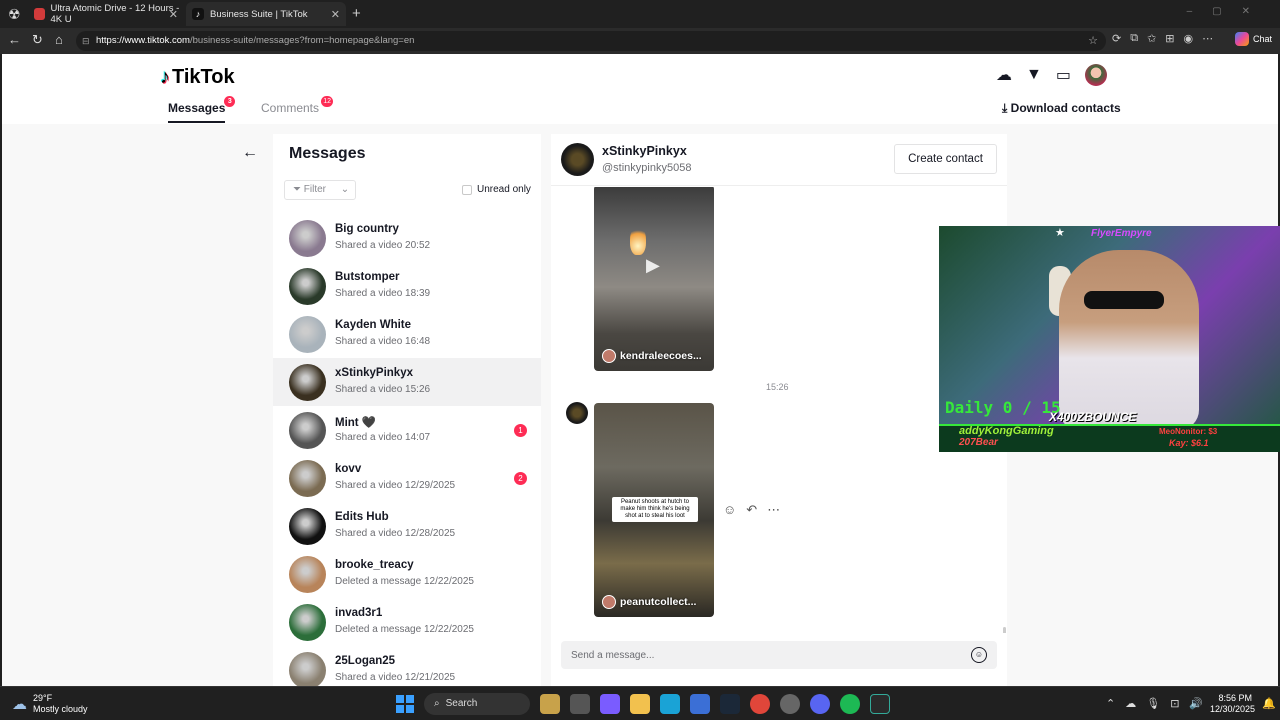 Image resolution: width=1280 pixels, height=720 pixels. I want to click on discord-icon, so click(820, 704).